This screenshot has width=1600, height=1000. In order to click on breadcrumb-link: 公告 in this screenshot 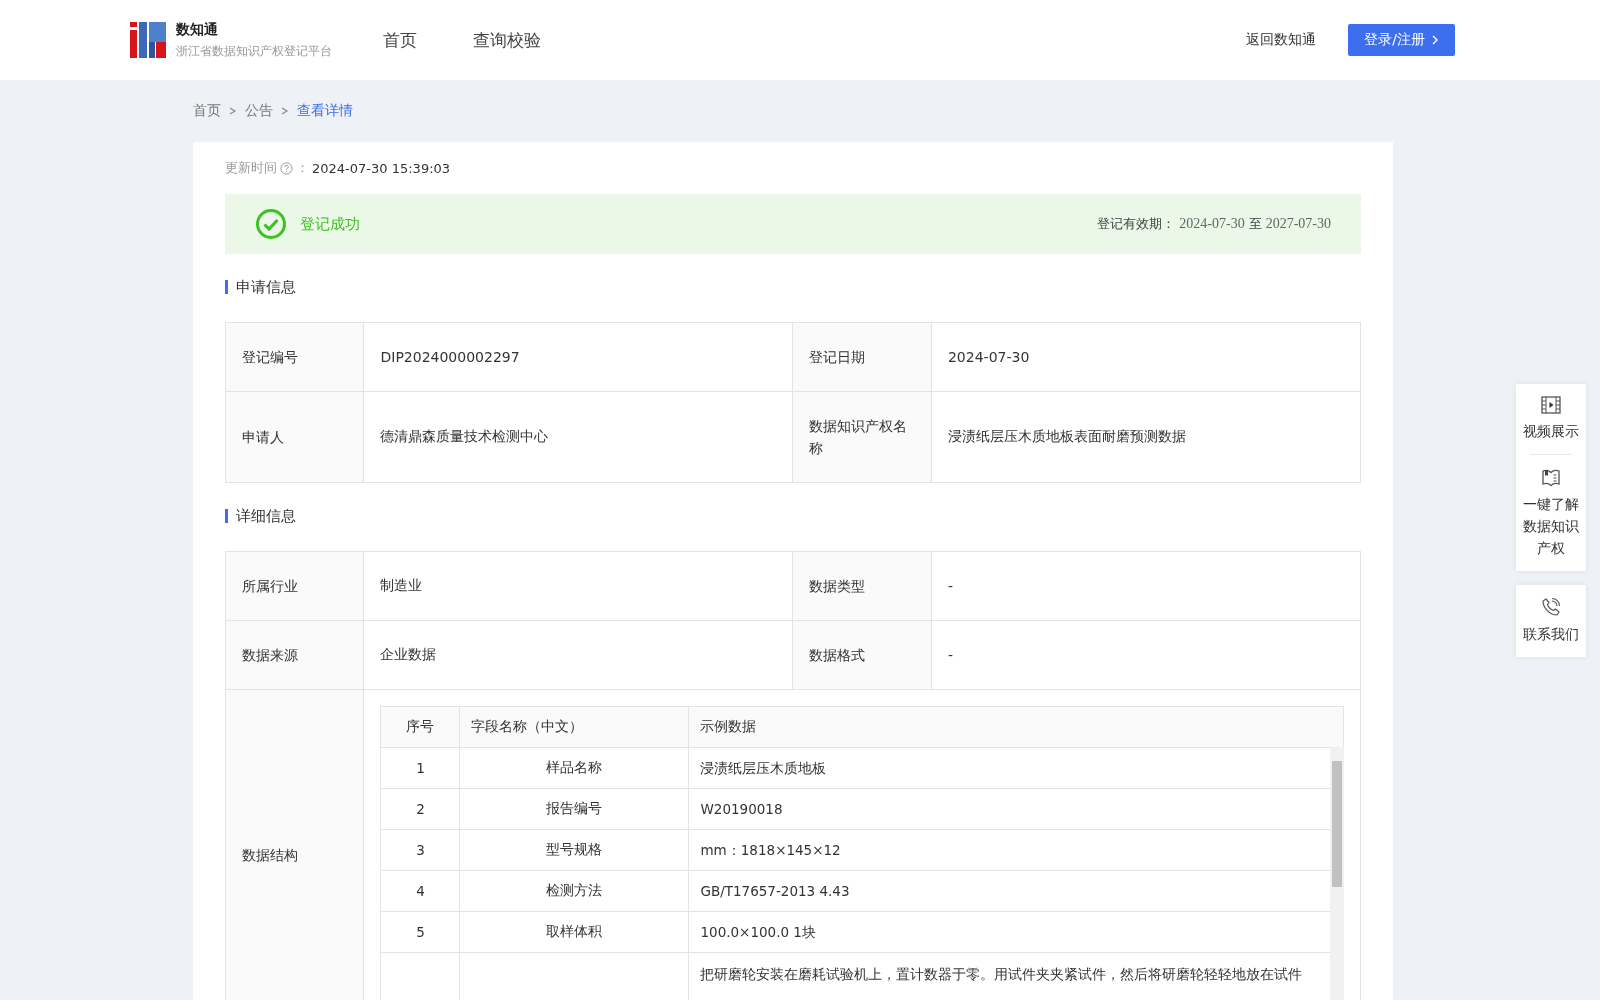, I will do `click(259, 111)`.